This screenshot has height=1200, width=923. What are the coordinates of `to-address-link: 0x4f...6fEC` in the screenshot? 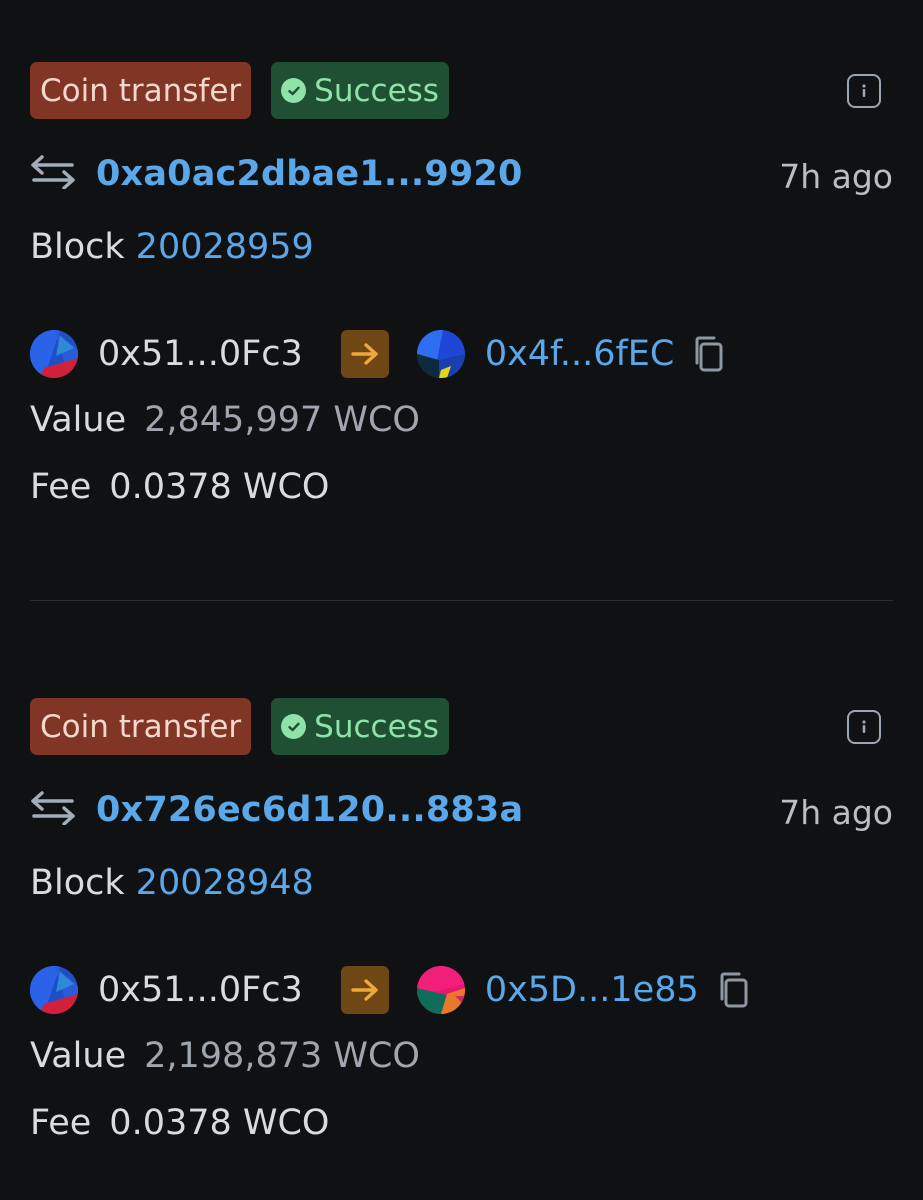 It's located at (580, 354).